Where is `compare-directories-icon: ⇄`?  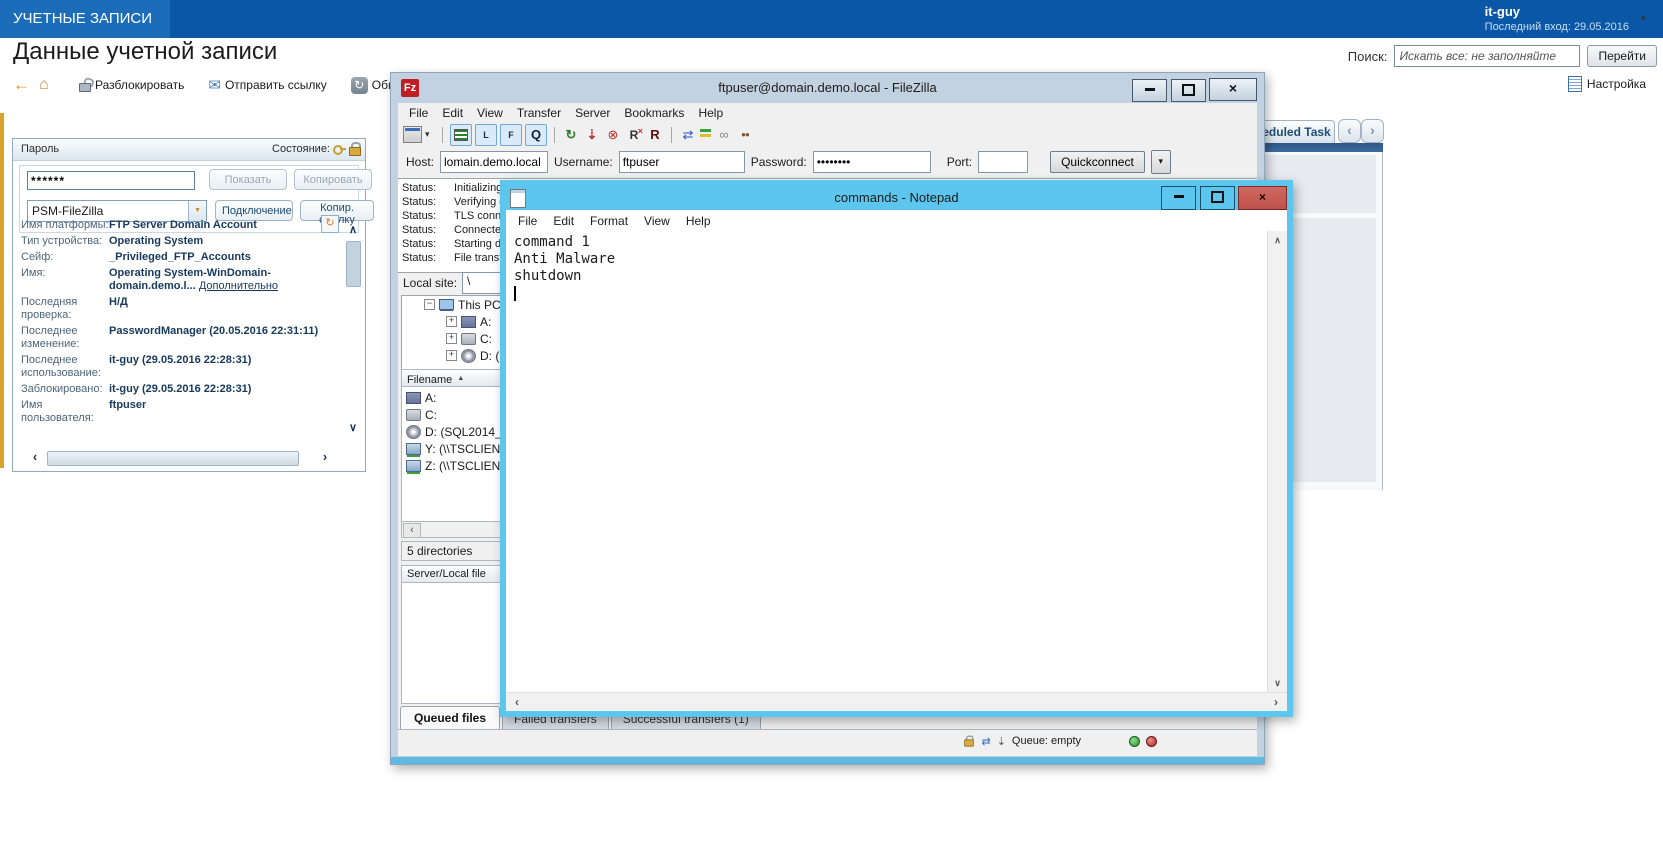 compare-directories-icon: ⇄ is located at coordinates (688, 135).